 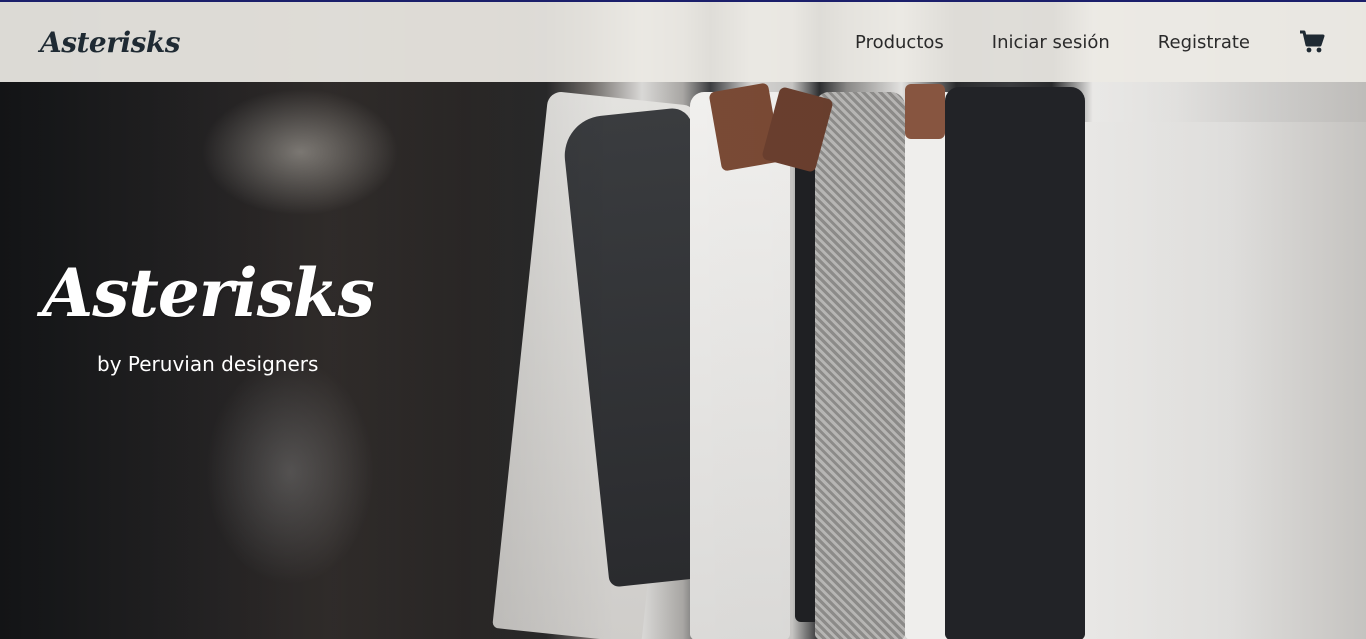 What do you see at coordinates (208, 364) in the screenshot?
I see `hero-subtitle: by Peruvian designers` at bounding box center [208, 364].